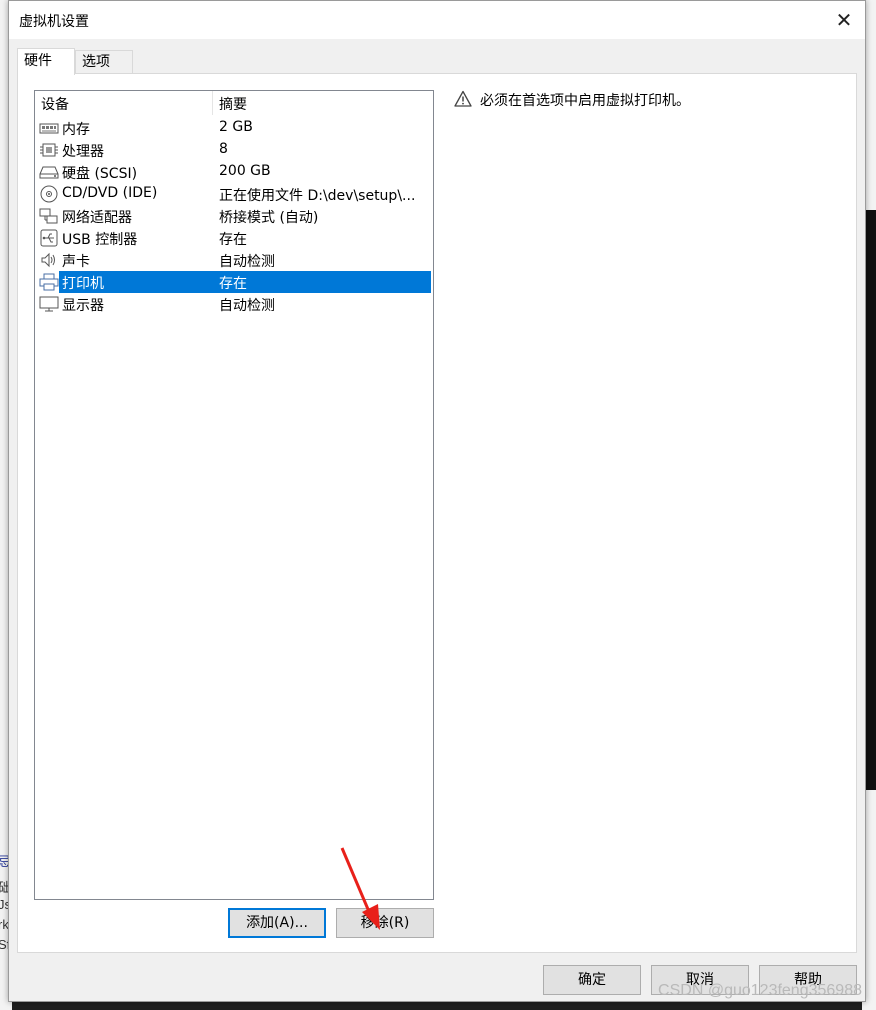 This screenshot has height=1010, width=876. What do you see at coordinates (83, 306) in the screenshot?
I see `device-name: 显示器` at bounding box center [83, 306].